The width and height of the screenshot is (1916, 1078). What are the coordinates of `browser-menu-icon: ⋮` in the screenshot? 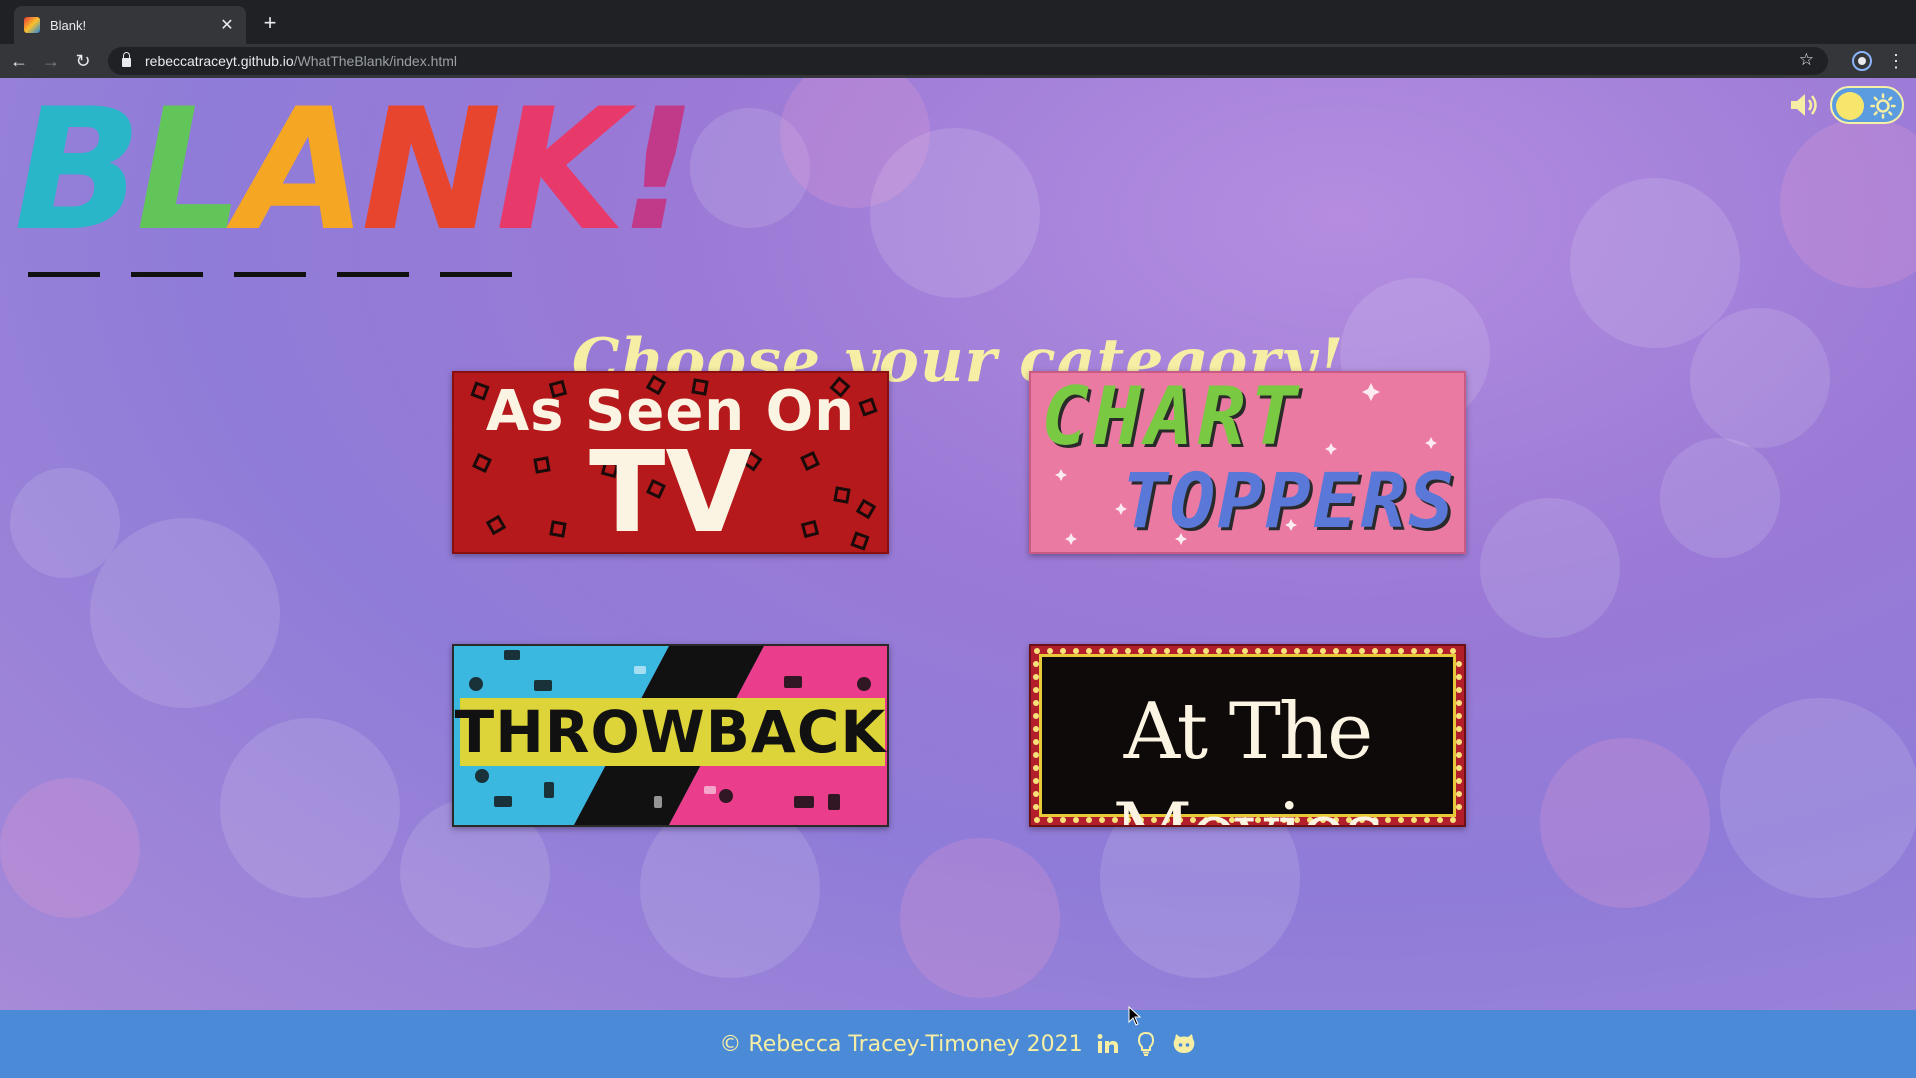 It's located at (1896, 61).